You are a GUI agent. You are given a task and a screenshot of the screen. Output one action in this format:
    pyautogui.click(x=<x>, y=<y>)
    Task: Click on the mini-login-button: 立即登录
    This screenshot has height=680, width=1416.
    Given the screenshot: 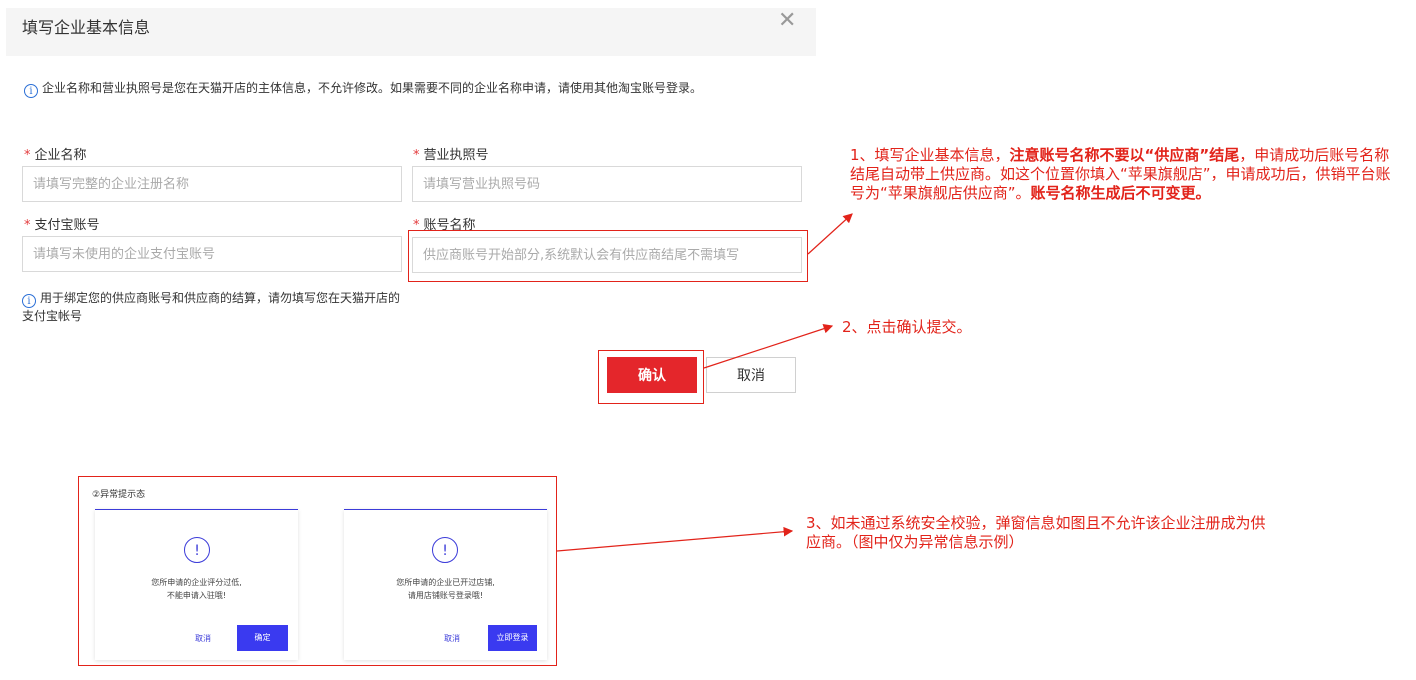 What is the action you would take?
    pyautogui.click(x=512, y=638)
    